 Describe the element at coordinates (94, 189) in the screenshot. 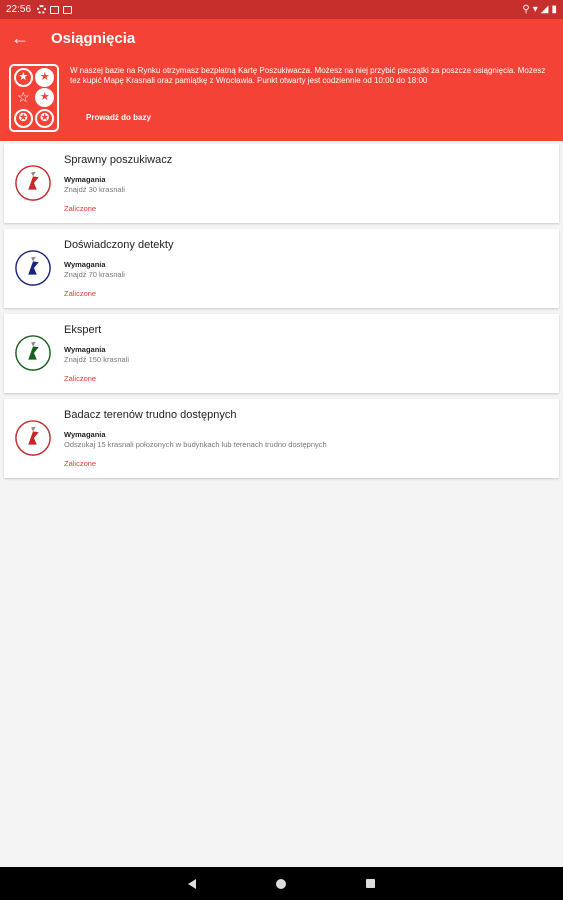

I see `requirements-text: Znajdź 30 krasnali` at that location.